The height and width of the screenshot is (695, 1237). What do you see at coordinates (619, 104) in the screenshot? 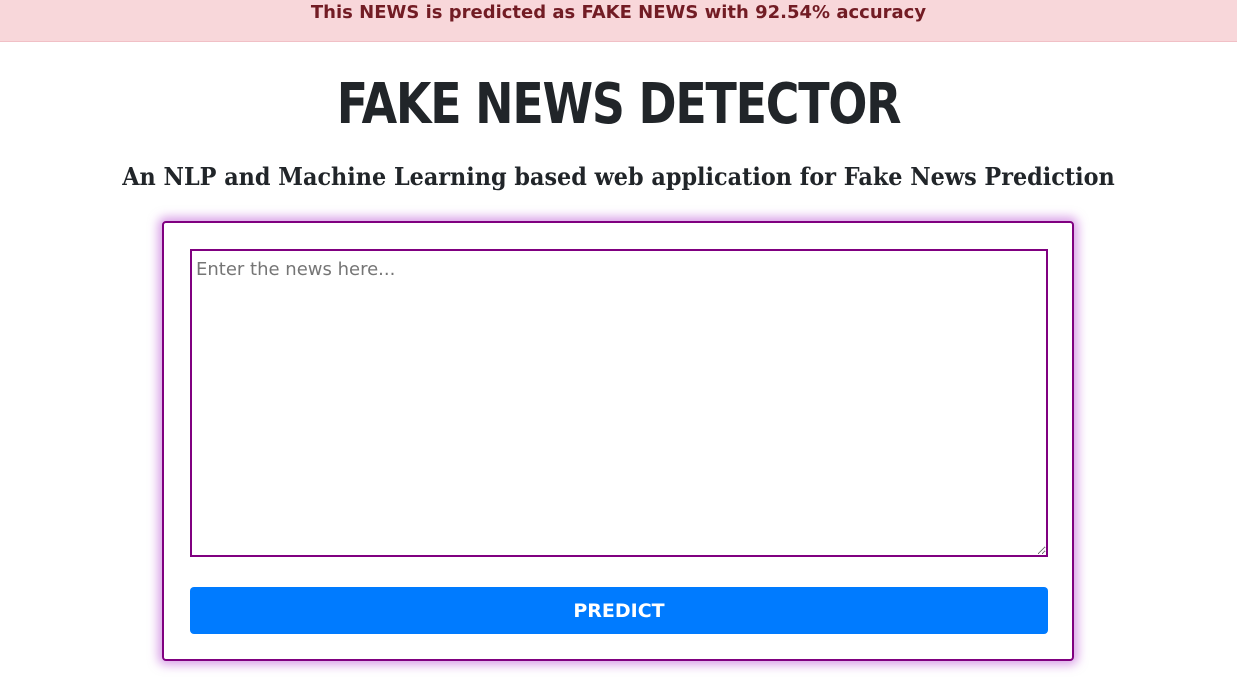
I see `page-title: FAKE NEWS DETECTOR` at bounding box center [619, 104].